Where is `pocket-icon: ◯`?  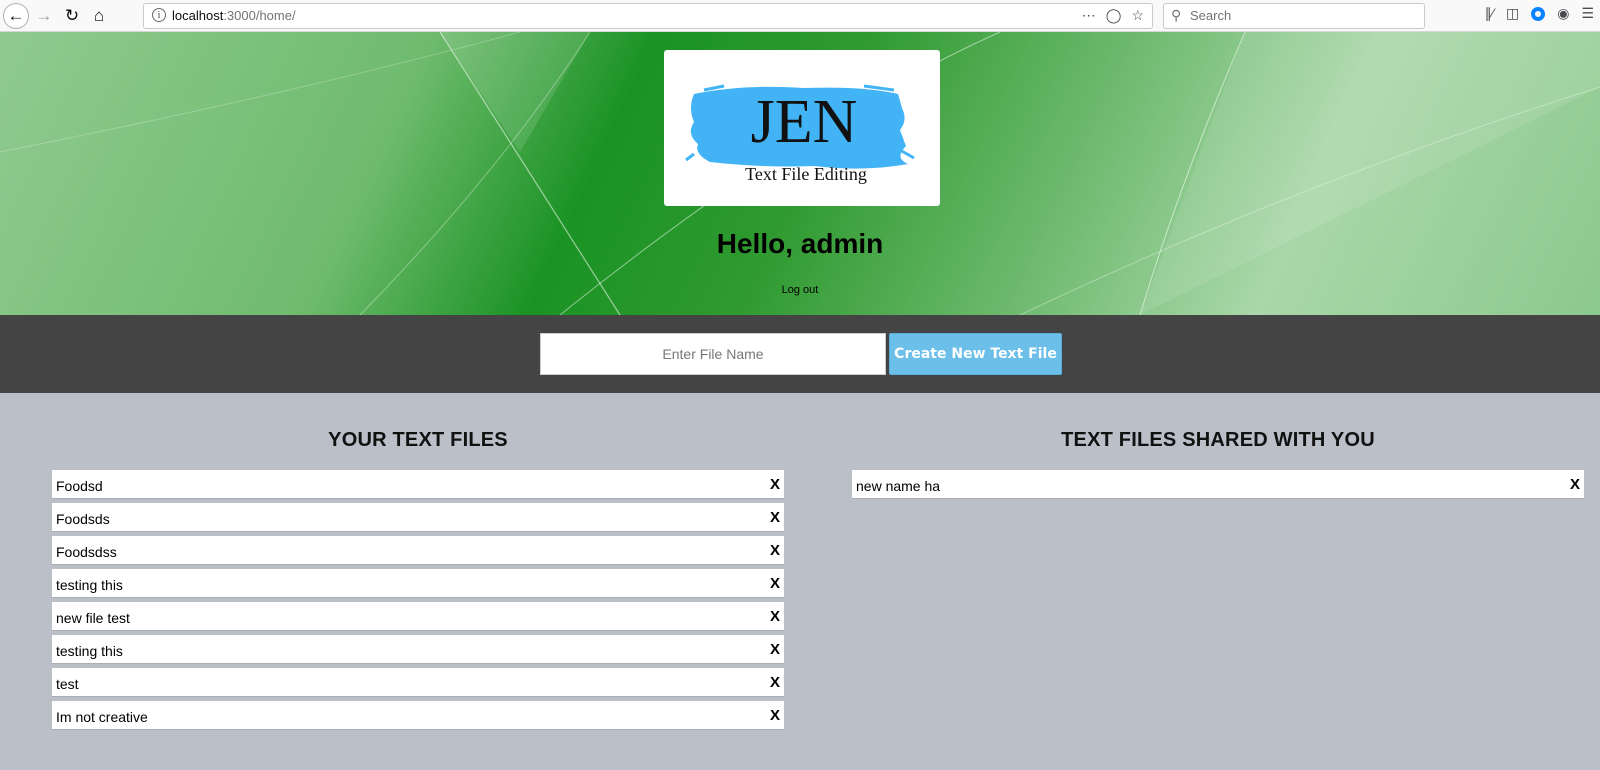 pocket-icon: ◯ is located at coordinates (1114, 15).